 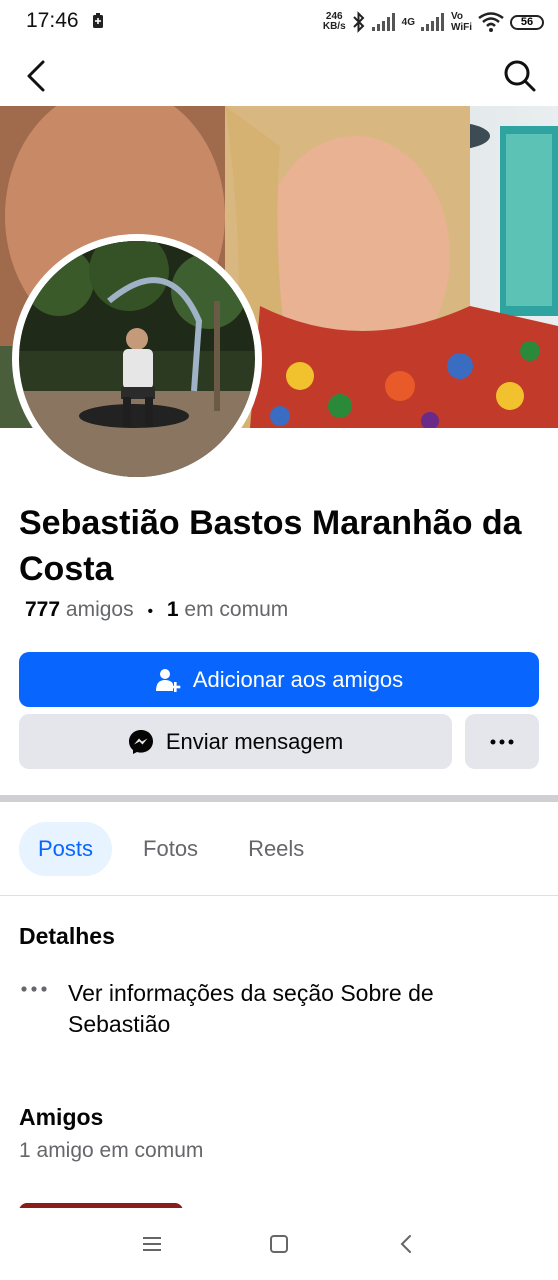 I want to click on messenger-icon, so click(x=140, y=741).